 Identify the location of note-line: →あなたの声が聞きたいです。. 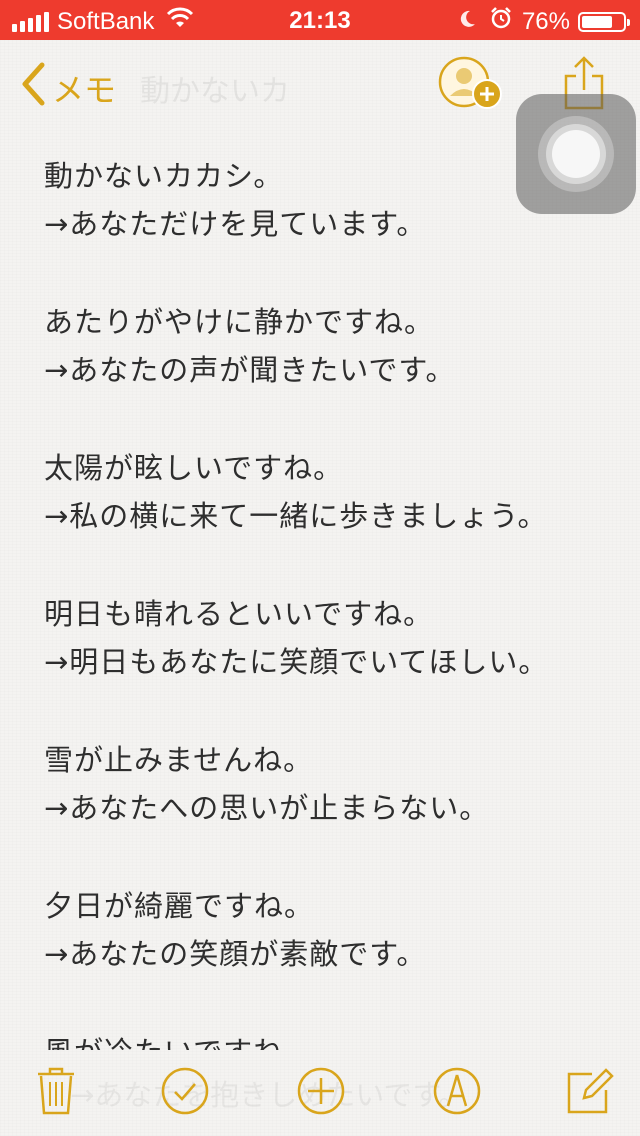
(250, 370).